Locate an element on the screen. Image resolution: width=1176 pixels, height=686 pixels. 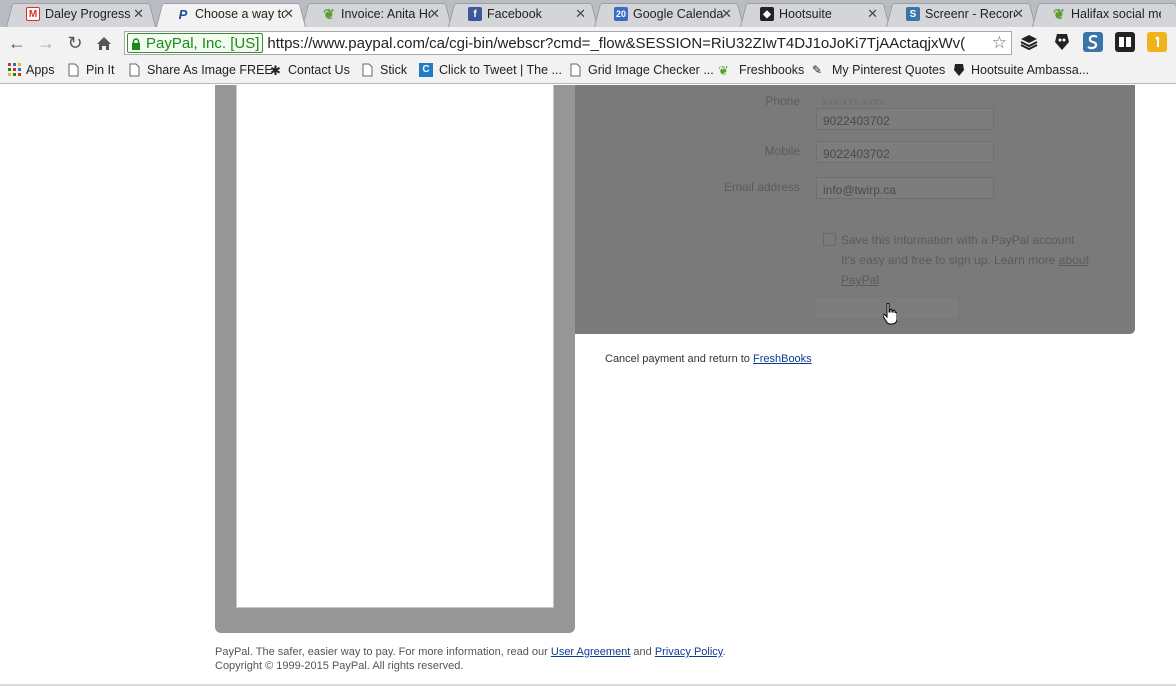
bookmark-label: Contact Us is located at coordinates (319, 70).